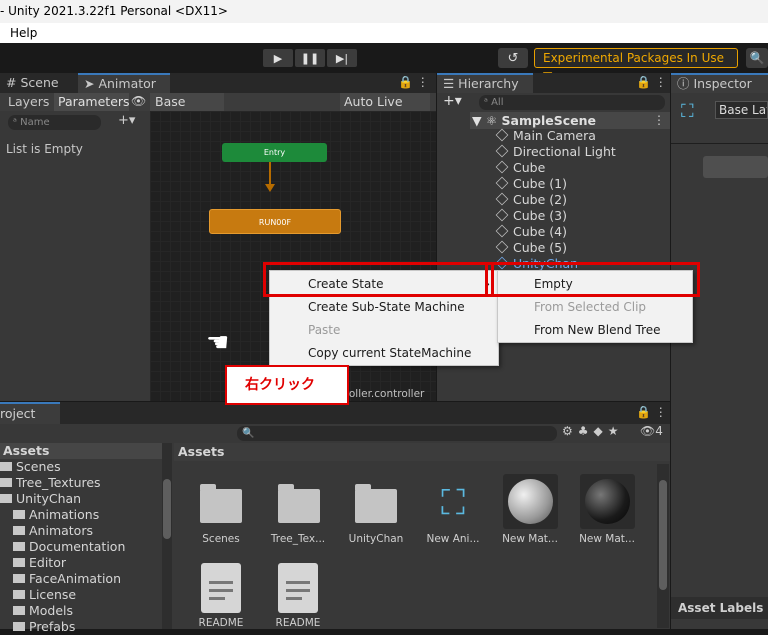  Describe the element at coordinates (663, 535) in the screenshot. I see `assets-scrollbar-thumb` at that location.